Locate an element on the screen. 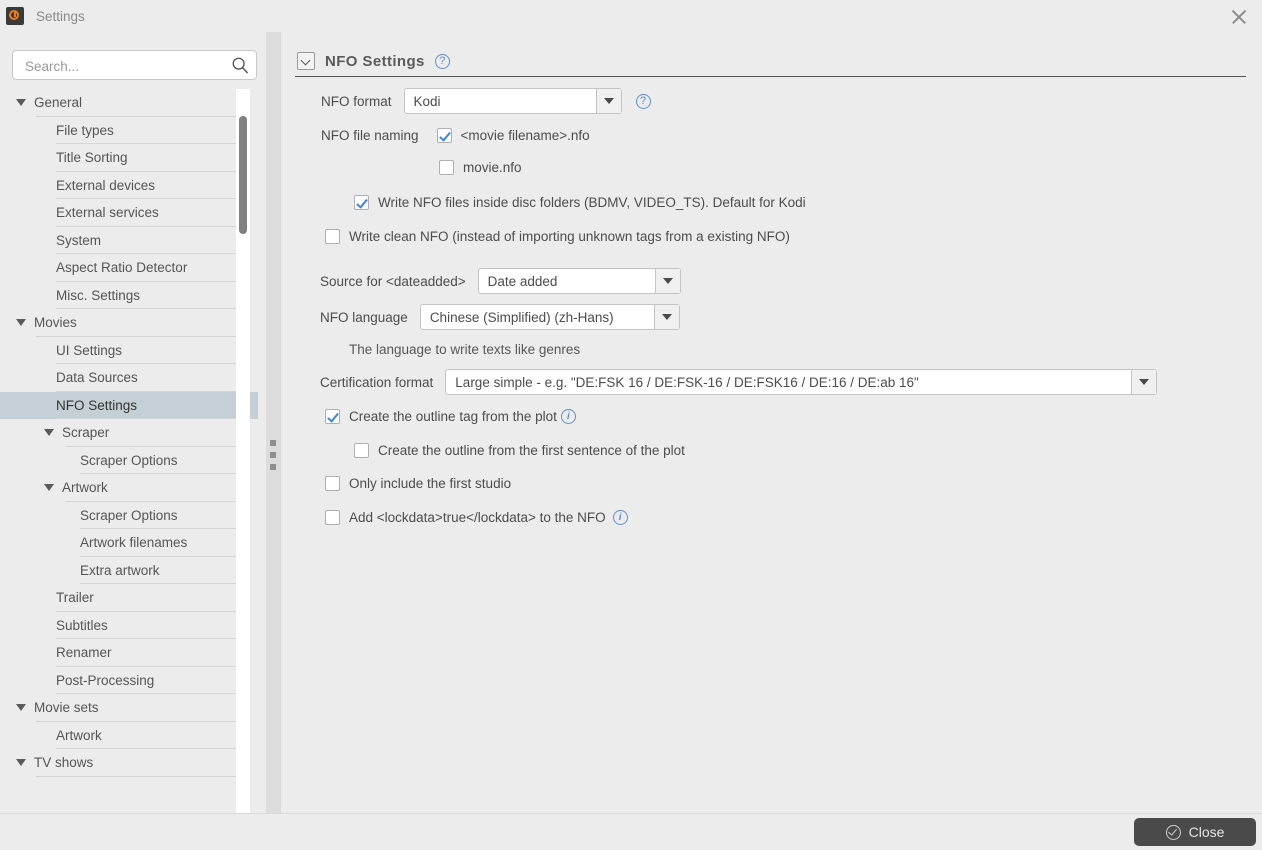 This screenshot has width=1262, height=850. nfo-format-row: NFO format Kodi ? is located at coordinates (486, 101).